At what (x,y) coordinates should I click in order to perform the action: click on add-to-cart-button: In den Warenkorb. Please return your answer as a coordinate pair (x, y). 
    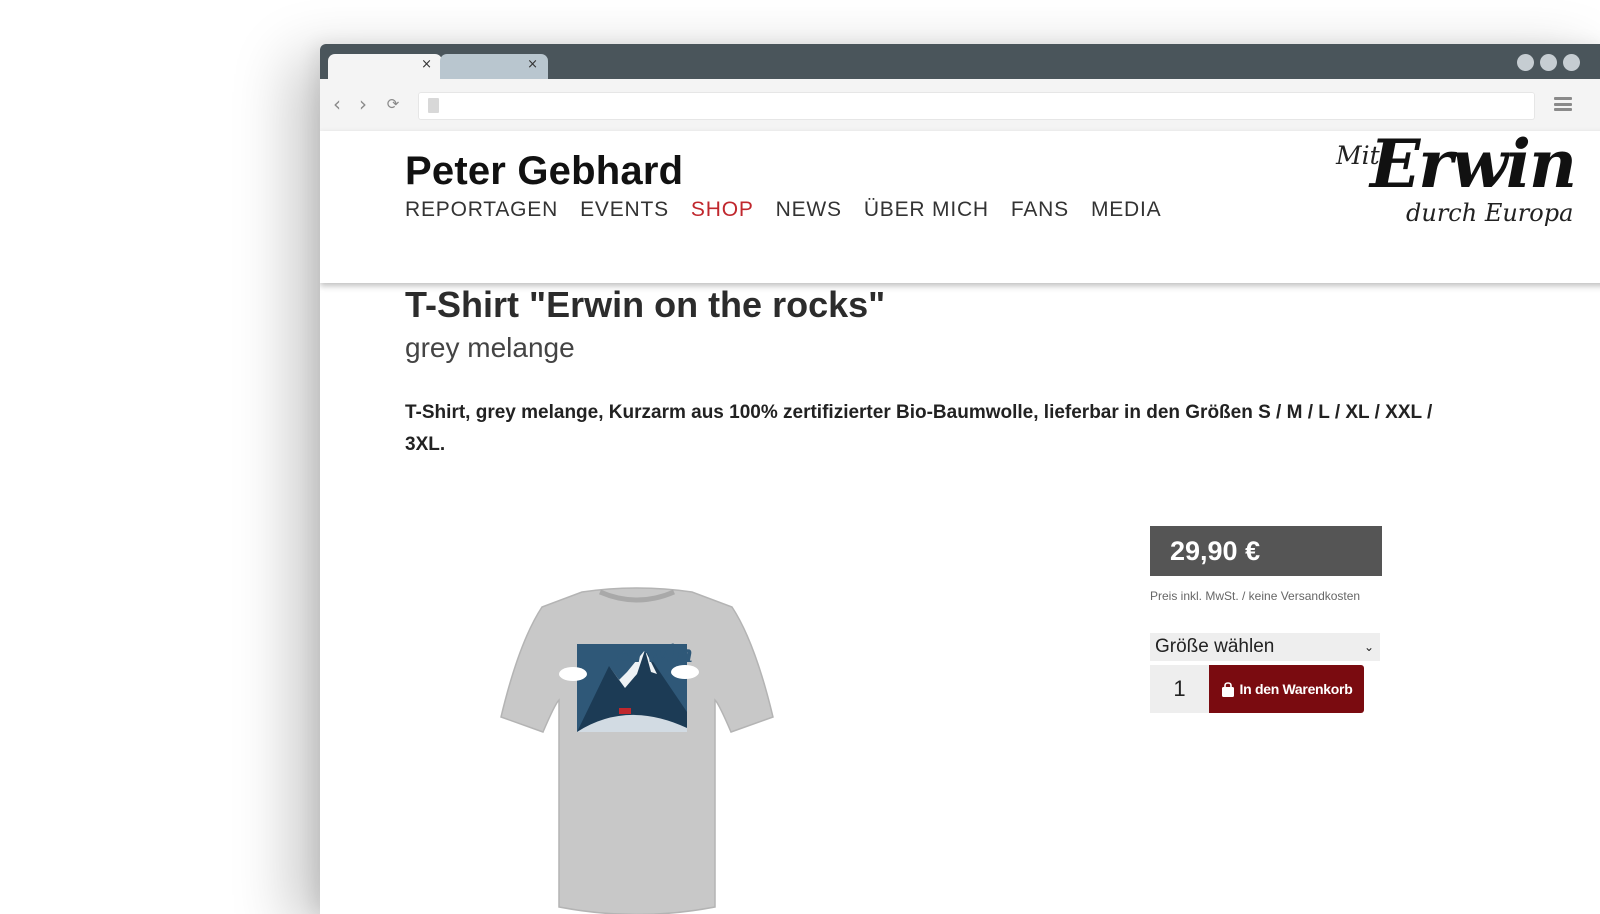
    Looking at the image, I should click on (1286, 689).